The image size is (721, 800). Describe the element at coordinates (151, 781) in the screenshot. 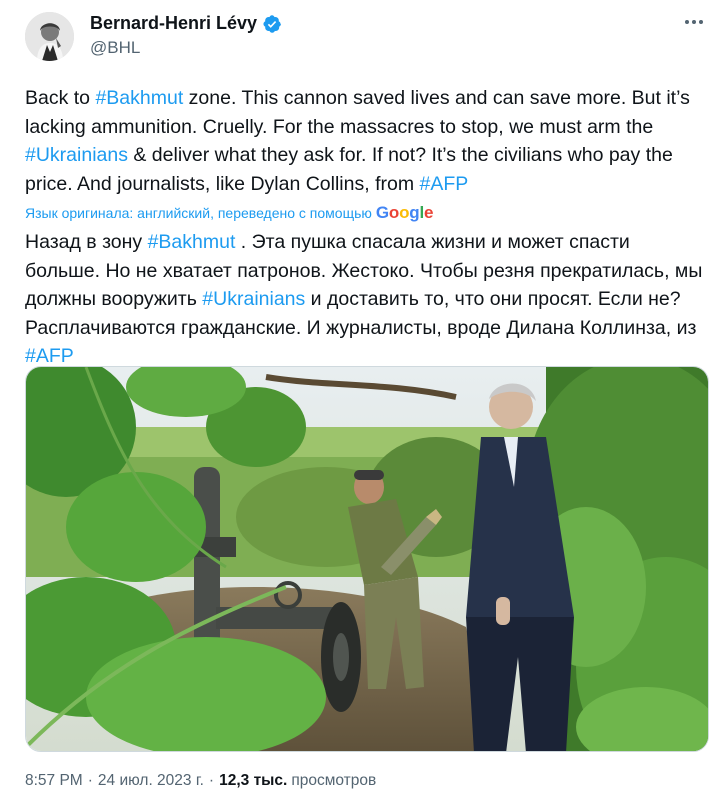

I see `tweet-date: 24 июл. 2023 г.` at that location.